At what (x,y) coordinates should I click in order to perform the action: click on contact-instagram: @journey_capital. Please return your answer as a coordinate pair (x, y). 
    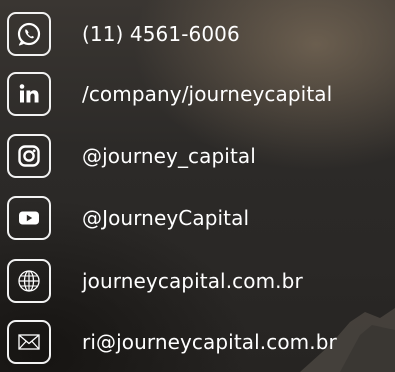
    Looking at the image, I should click on (131, 156).